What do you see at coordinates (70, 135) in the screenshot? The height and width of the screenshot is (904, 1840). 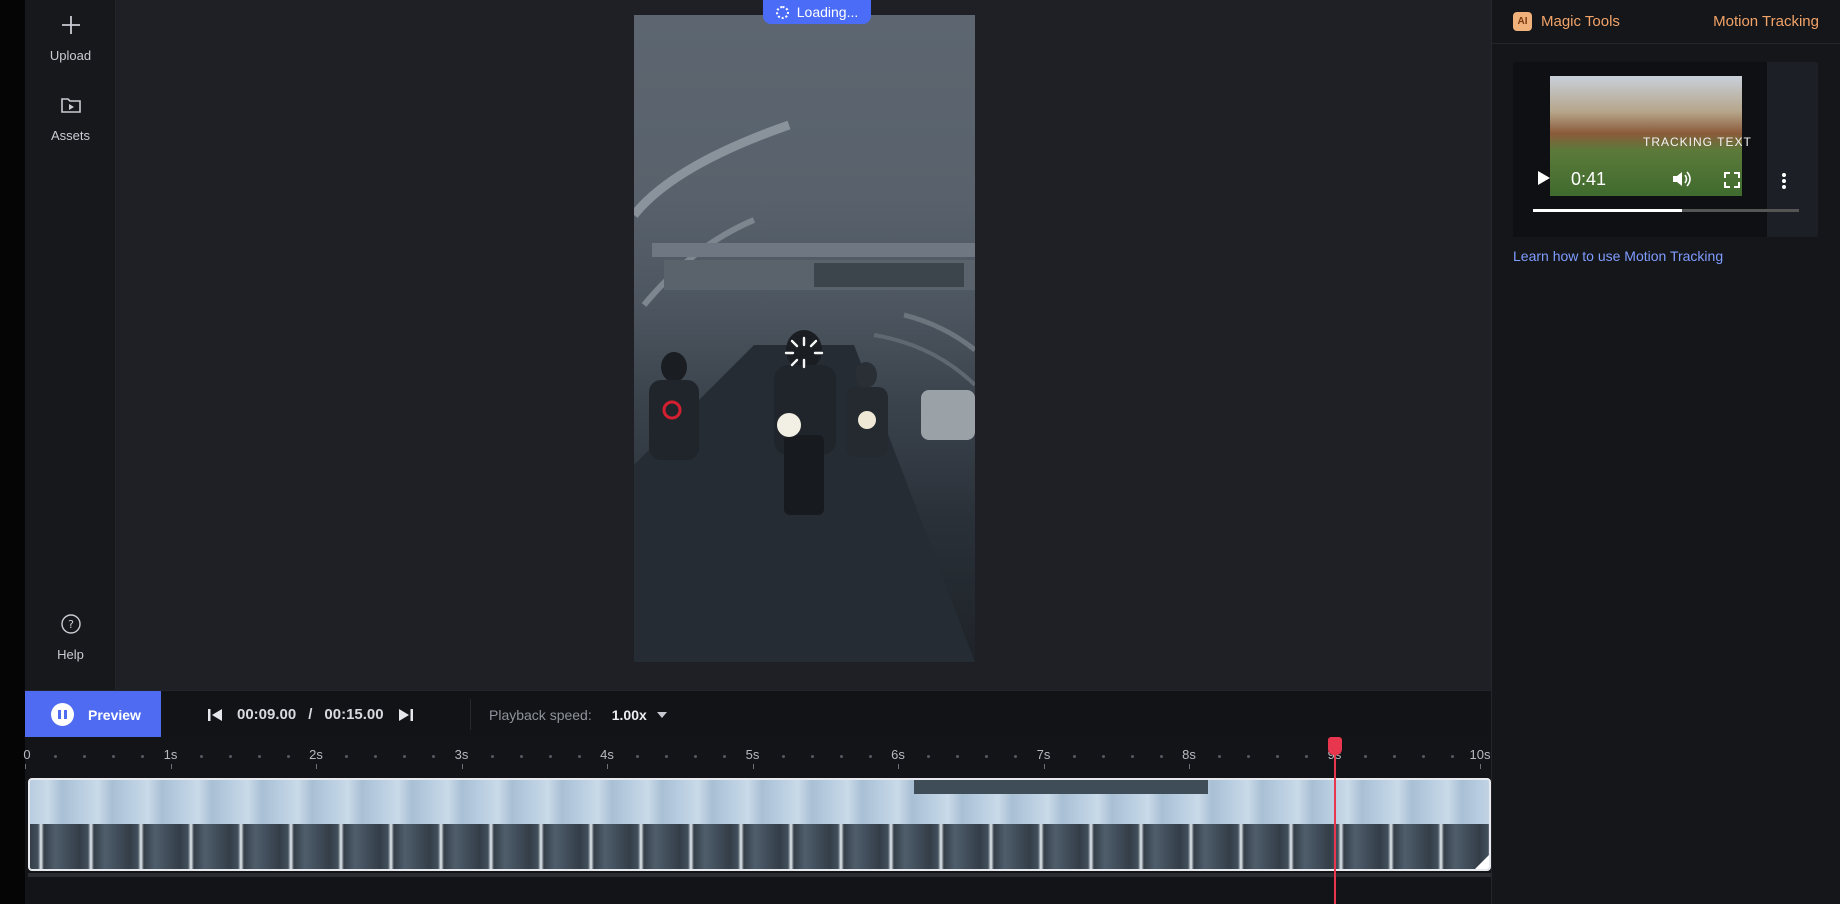 I see `assets-label: Assets` at bounding box center [70, 135].